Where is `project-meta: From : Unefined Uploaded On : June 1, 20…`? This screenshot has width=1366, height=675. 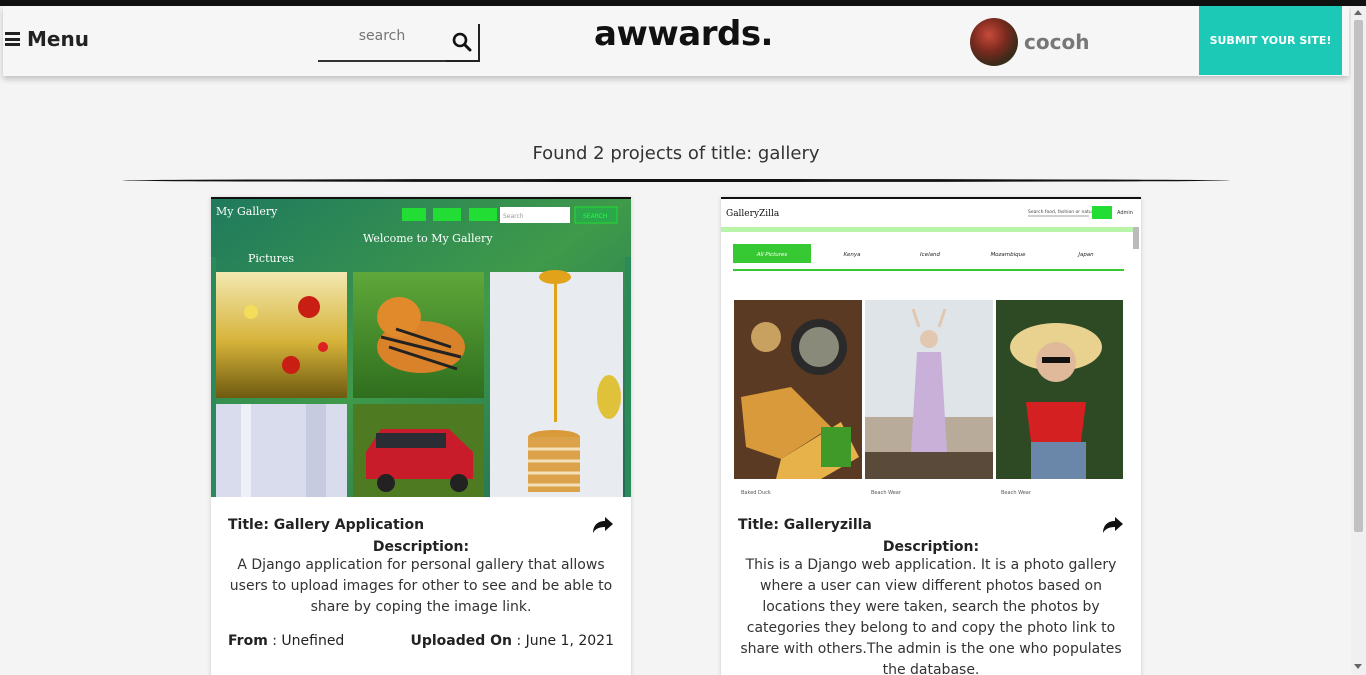
project-meta: From : Unefined Uploaded On : June 1, 20… is located at coordinates (421, 641).